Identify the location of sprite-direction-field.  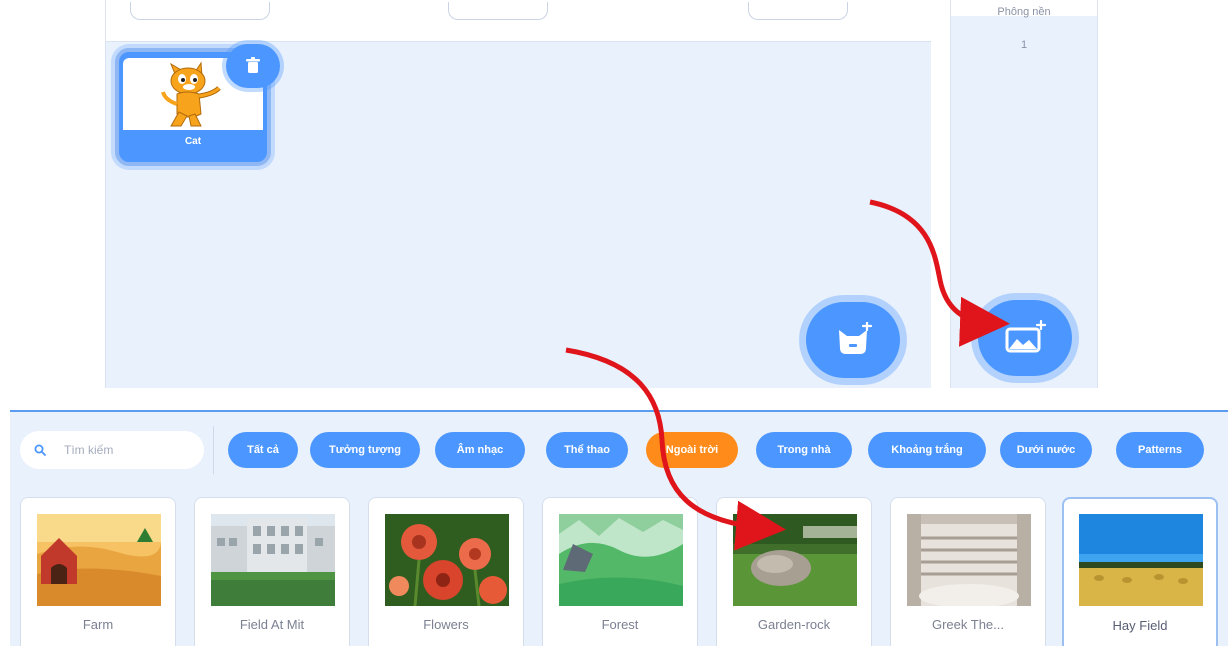
(798, 11).